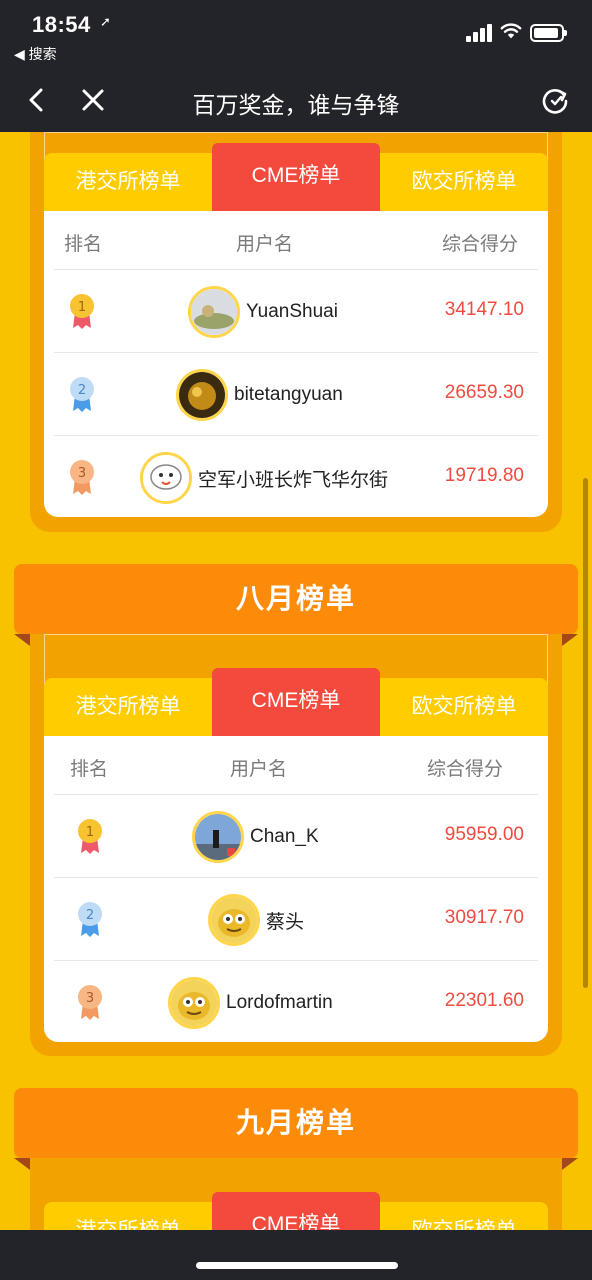  What do you see at coordinates (284, 836) in the screenshot?
I see `username: Chan_K` at bounding box center [284, 836].